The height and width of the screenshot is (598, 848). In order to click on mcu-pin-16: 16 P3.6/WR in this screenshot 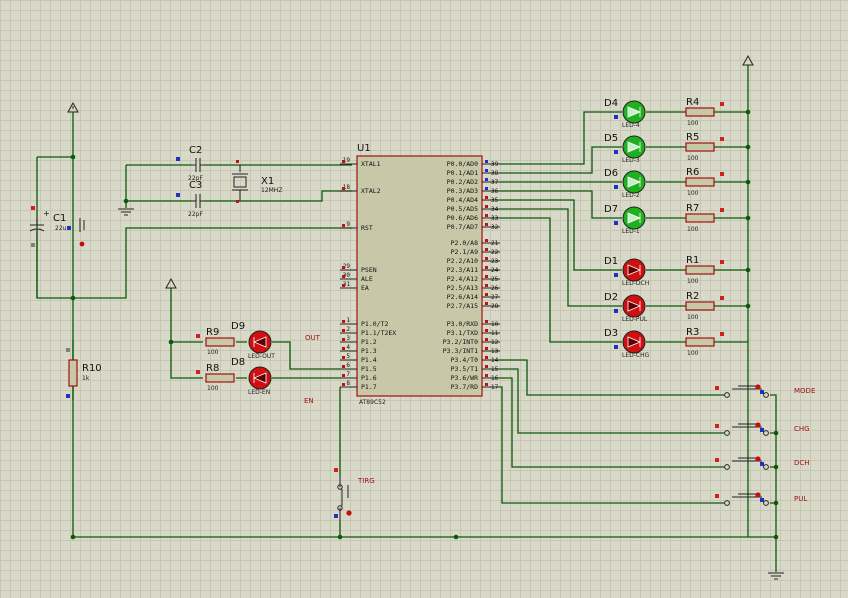, I will do `click(475, 378)`.